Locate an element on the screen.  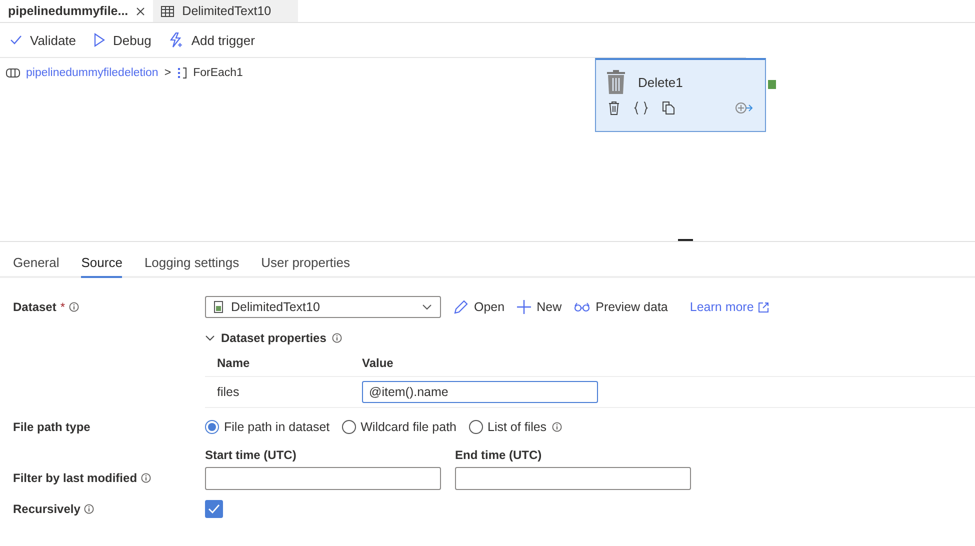
lightning-icon is located at coordinates (176, 40).